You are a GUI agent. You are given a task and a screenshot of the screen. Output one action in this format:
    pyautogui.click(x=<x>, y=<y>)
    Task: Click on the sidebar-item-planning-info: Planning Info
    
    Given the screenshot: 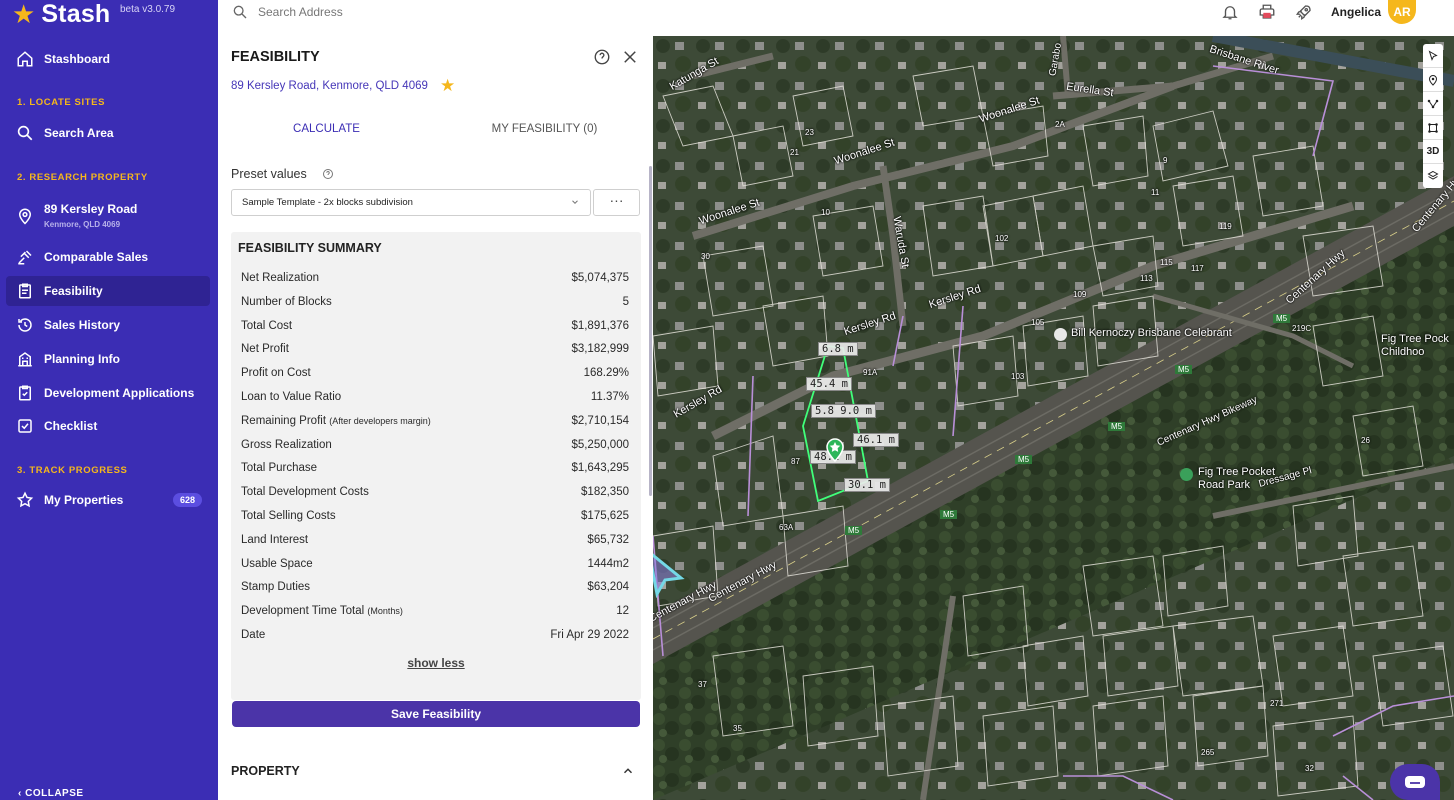 What is the action you would take?
    pyautogui.click(x=108, y=359)
    